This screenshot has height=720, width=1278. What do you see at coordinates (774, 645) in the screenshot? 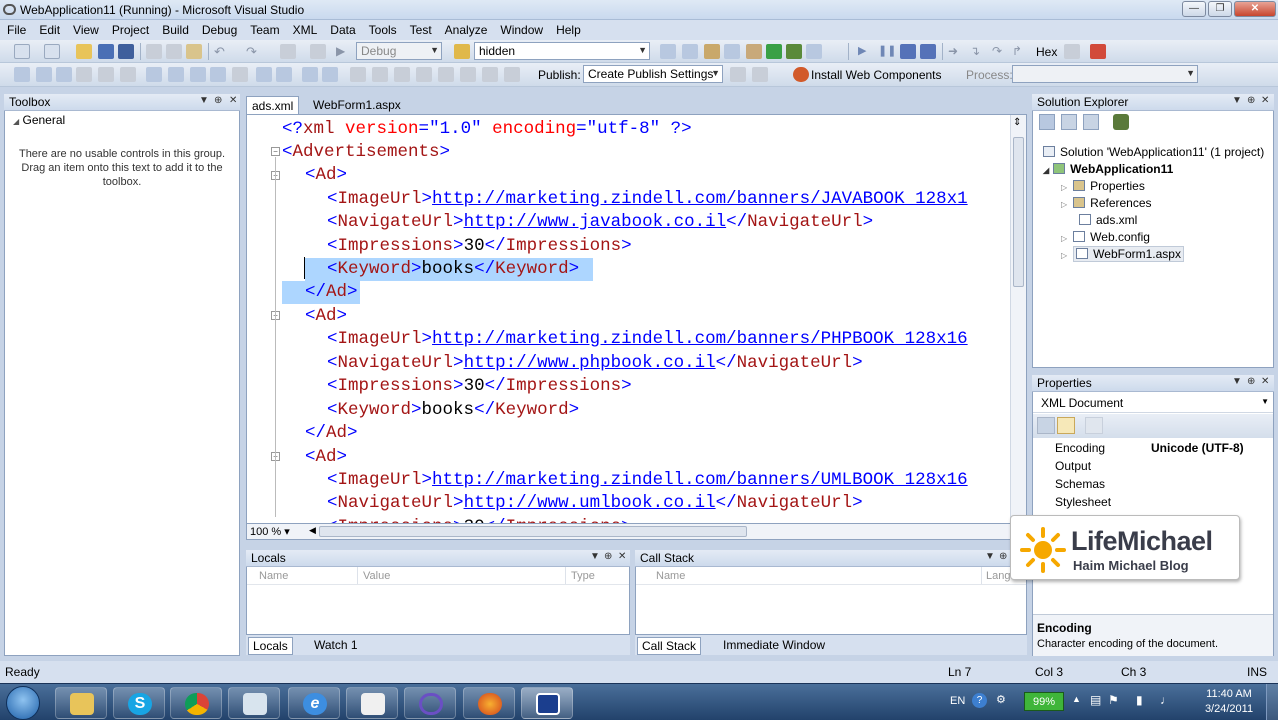
I see `tab-immediate-window: Immediate Window` at bounding box center [774, 645].